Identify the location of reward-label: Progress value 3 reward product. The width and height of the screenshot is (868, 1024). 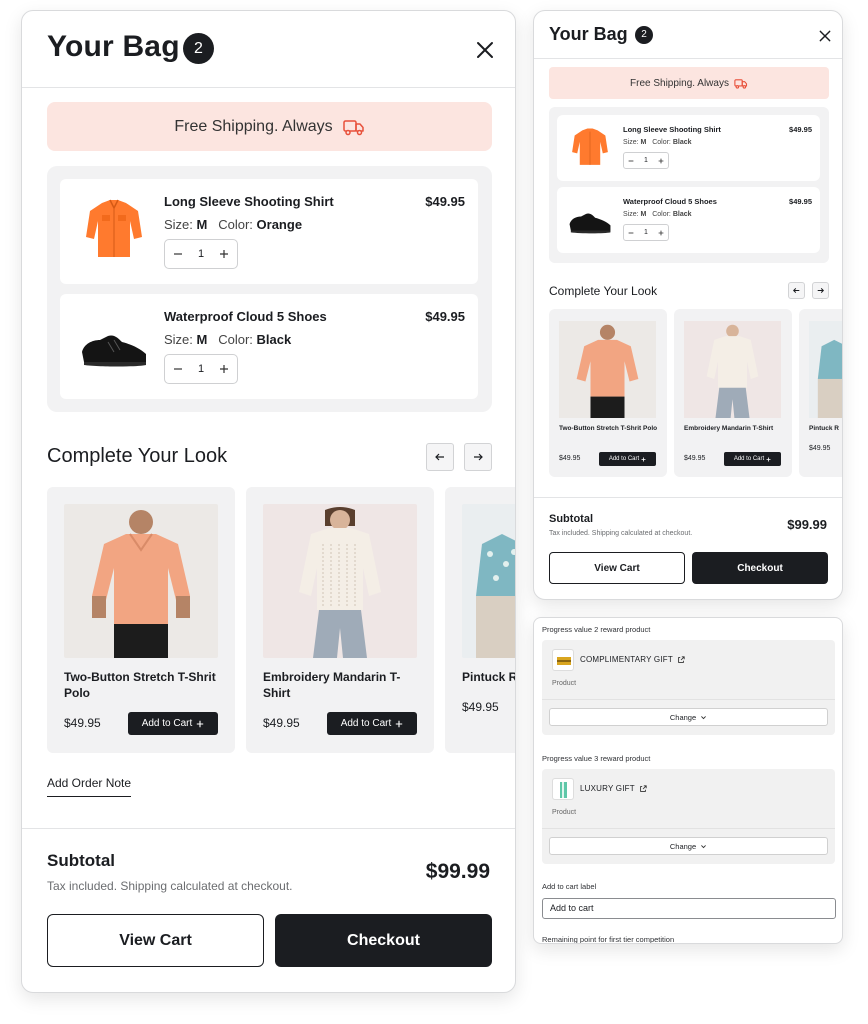
(596, 758).